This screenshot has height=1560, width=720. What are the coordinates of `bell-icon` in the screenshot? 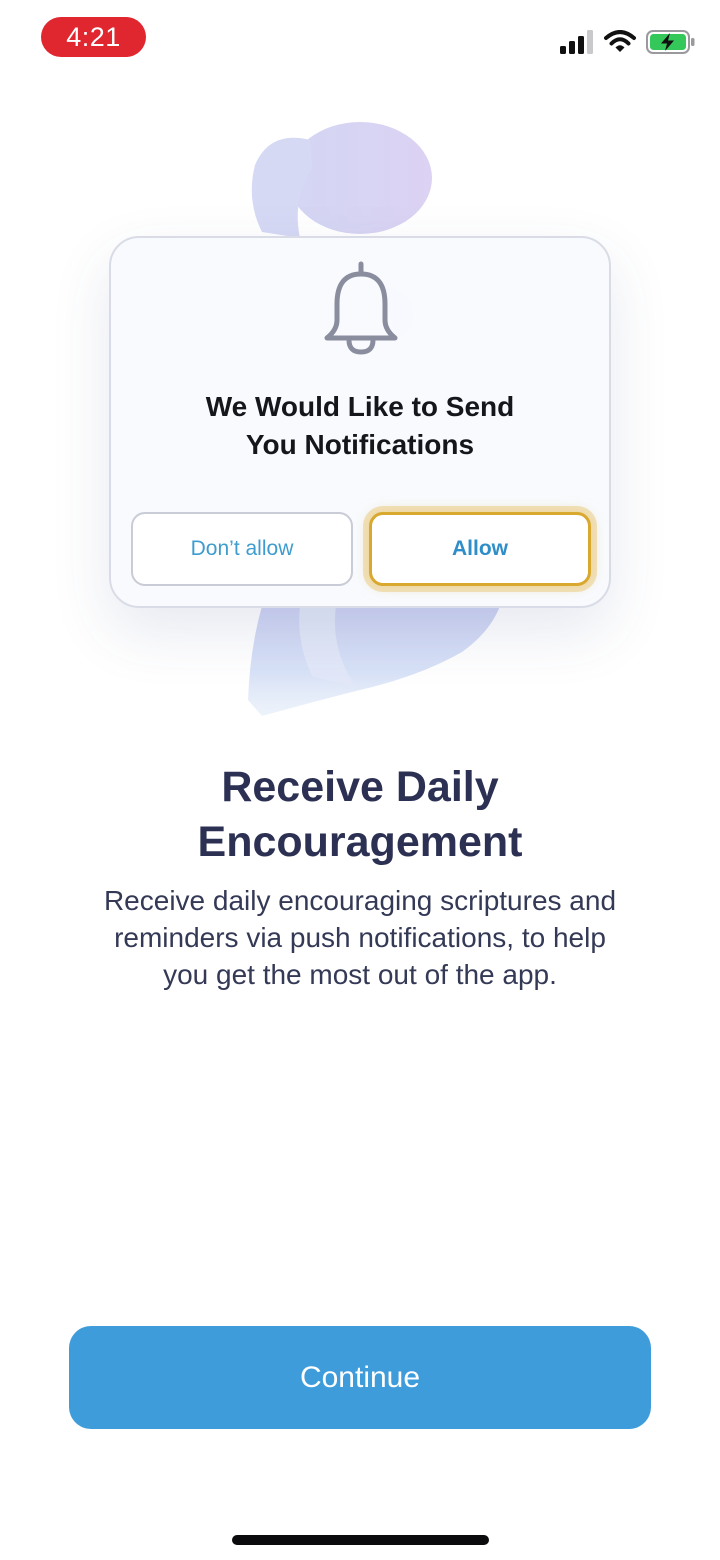 It's located at (361, 308).